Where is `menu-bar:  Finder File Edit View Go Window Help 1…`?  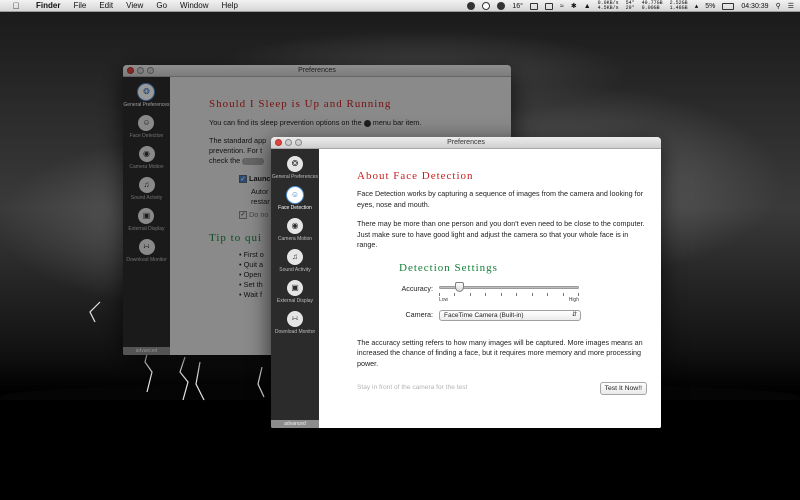
menu-bar:  Finder File Edit View Go Window Help 1… is located at coordinates (400, 6).